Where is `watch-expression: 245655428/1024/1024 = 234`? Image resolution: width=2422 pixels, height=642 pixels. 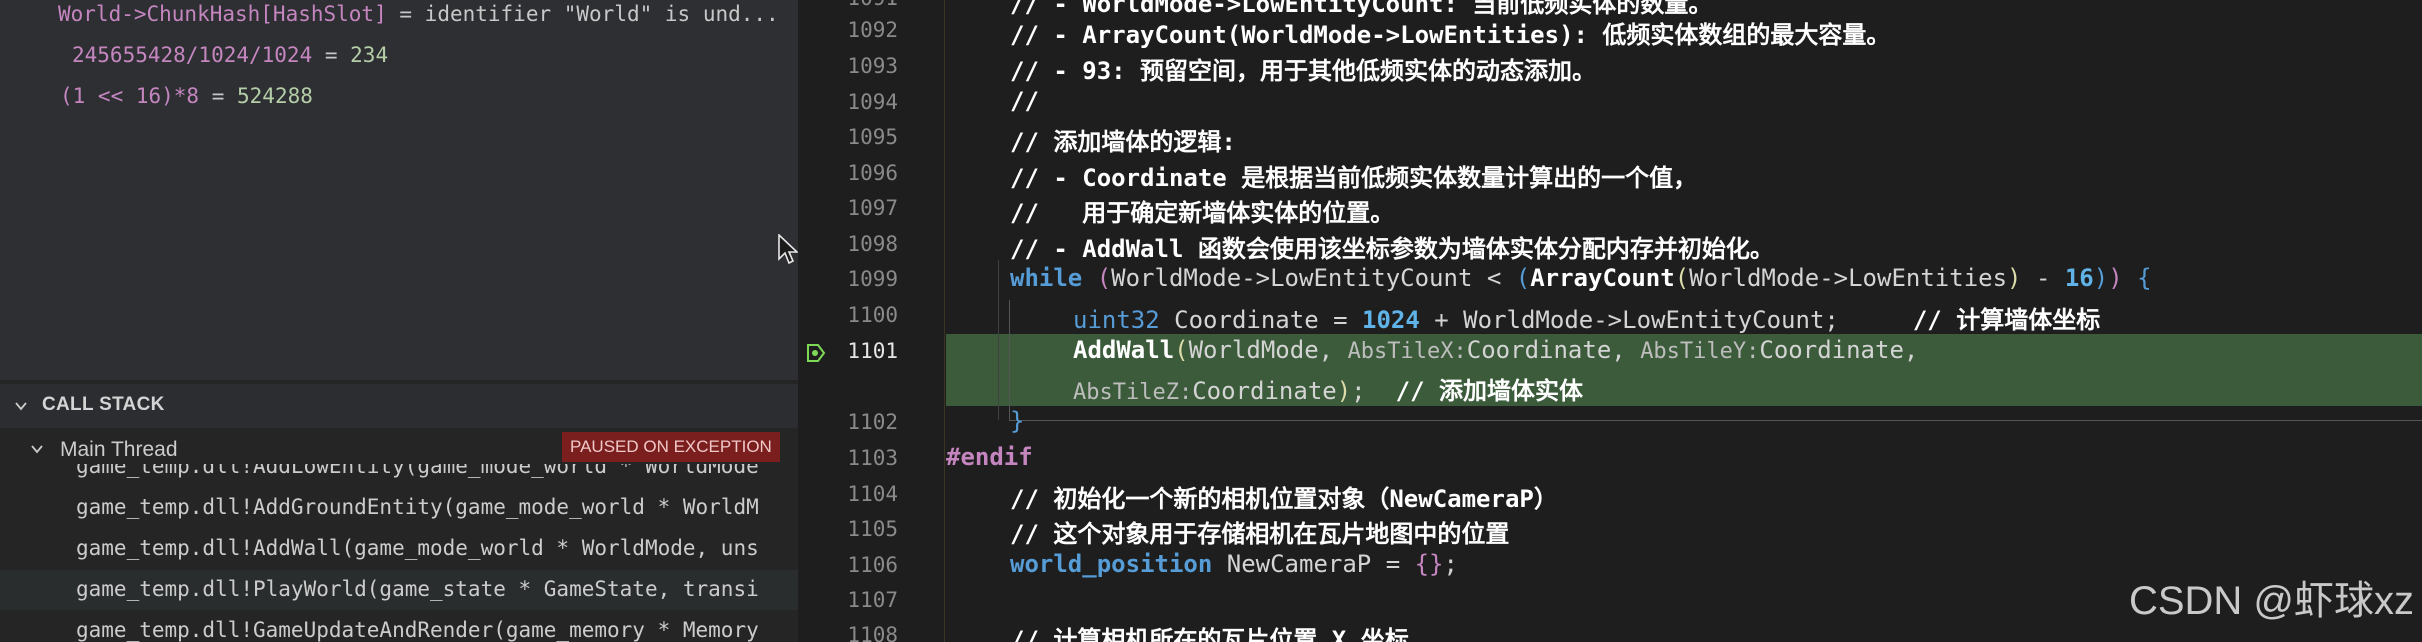 watch-expression: 245655428/1024/1024 = 234 is located at coordinates (230, 55).